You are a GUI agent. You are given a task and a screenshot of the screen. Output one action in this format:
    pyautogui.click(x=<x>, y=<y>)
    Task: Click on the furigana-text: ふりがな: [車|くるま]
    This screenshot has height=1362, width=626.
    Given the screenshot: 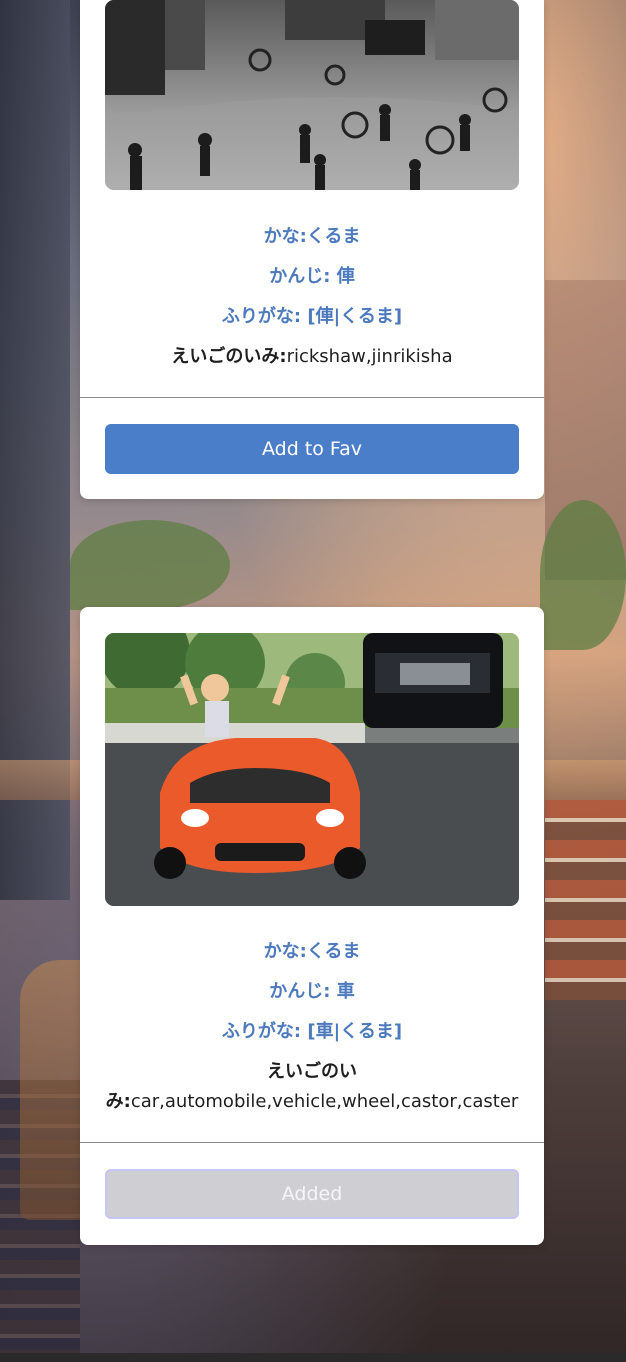 What is the action you would take?
    pyautogui.click(x=312, y=1031)
    